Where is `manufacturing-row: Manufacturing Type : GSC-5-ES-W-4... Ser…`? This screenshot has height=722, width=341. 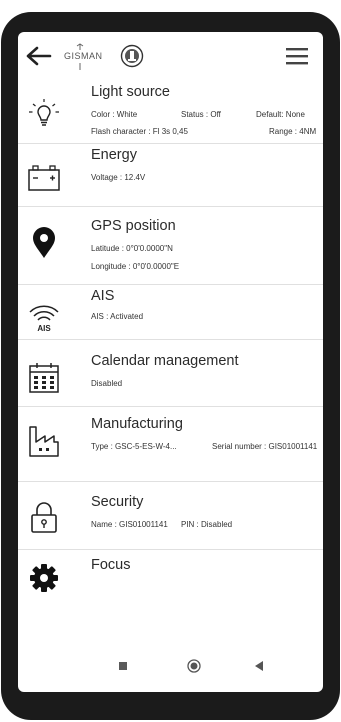
manufacturing-row: Manufacturing Type : GSC-5-ES-W-4... Ser… is located at coordinates (170, 444).